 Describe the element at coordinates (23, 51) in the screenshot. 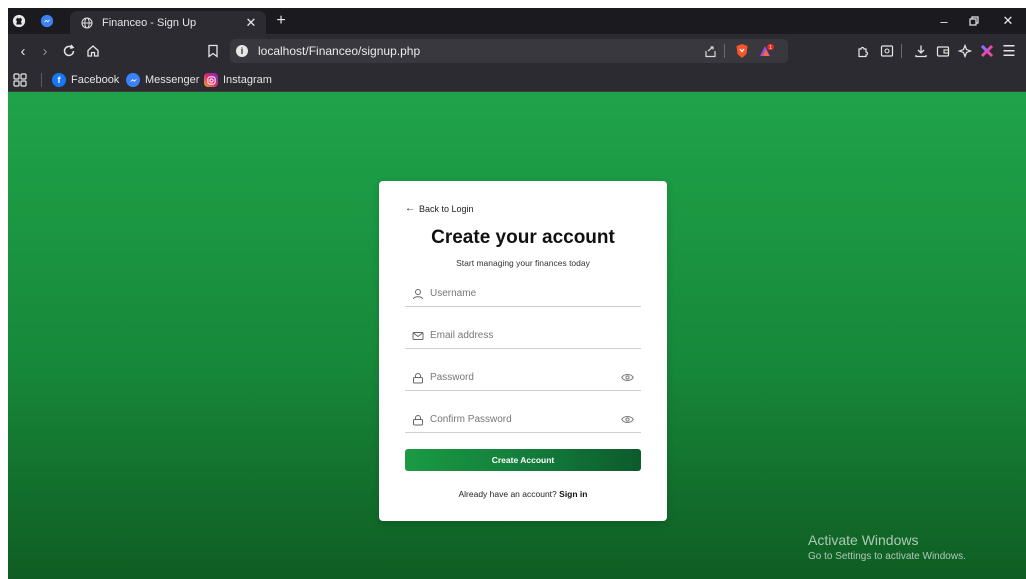

I see `back-icon: ‹` at that location.